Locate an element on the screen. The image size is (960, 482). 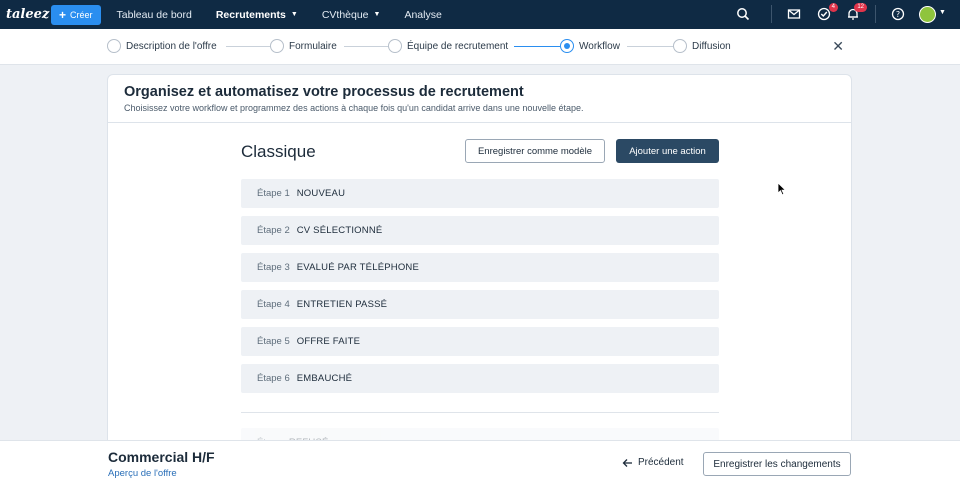
help-icon: ? is located at coordinates (898, 14).